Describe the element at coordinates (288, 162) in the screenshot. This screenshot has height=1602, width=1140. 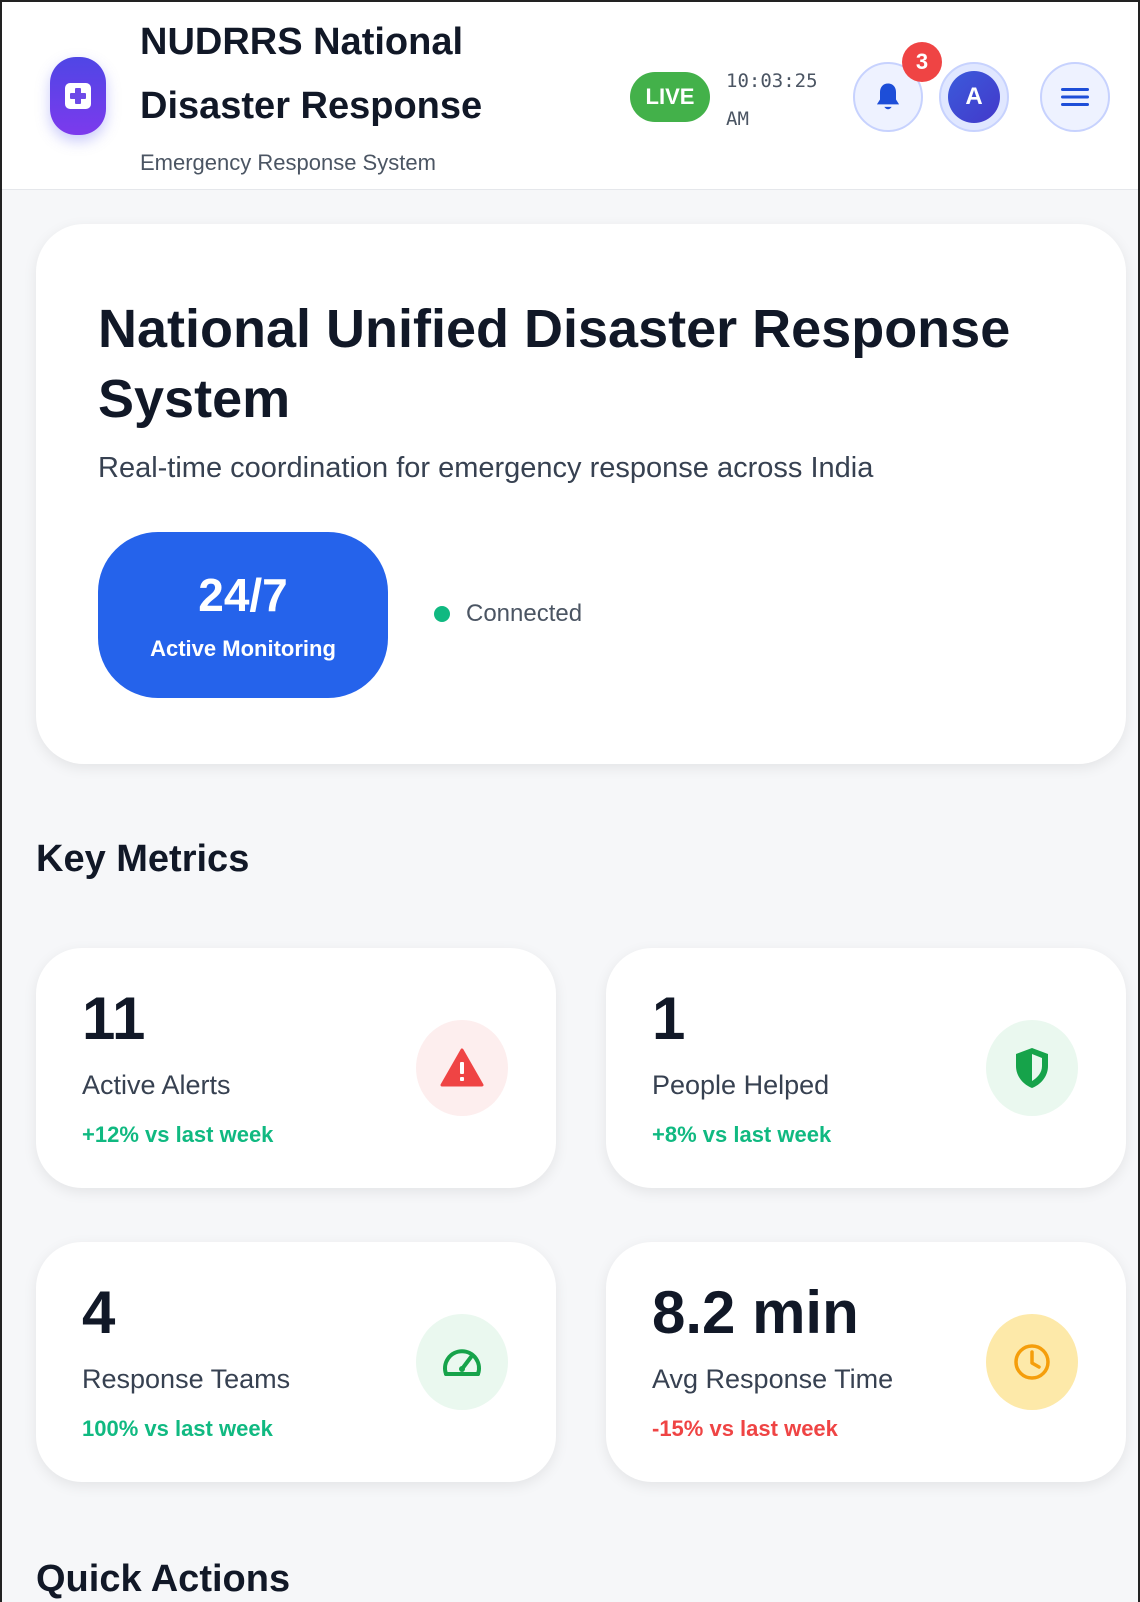
I see `app-subtitle: Emergency Response System` at that location.